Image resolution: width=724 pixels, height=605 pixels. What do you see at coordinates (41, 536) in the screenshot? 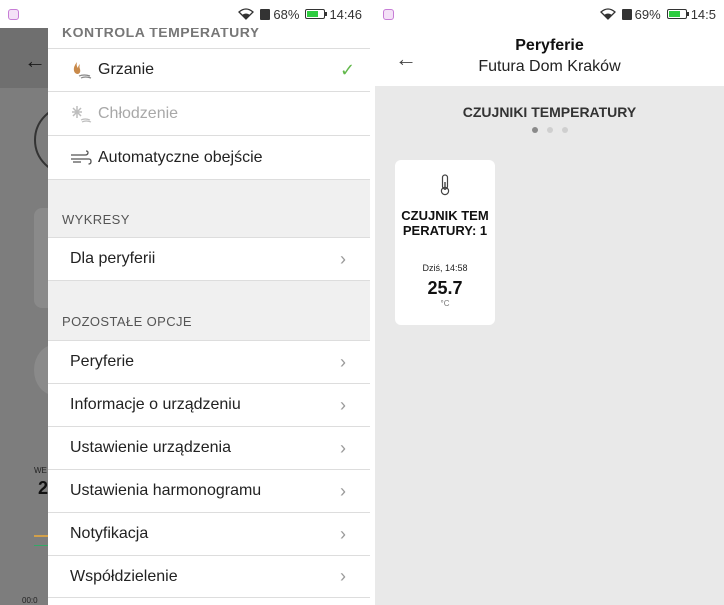
I see `dimmed-chart-line` at bounding box center [41, 536].